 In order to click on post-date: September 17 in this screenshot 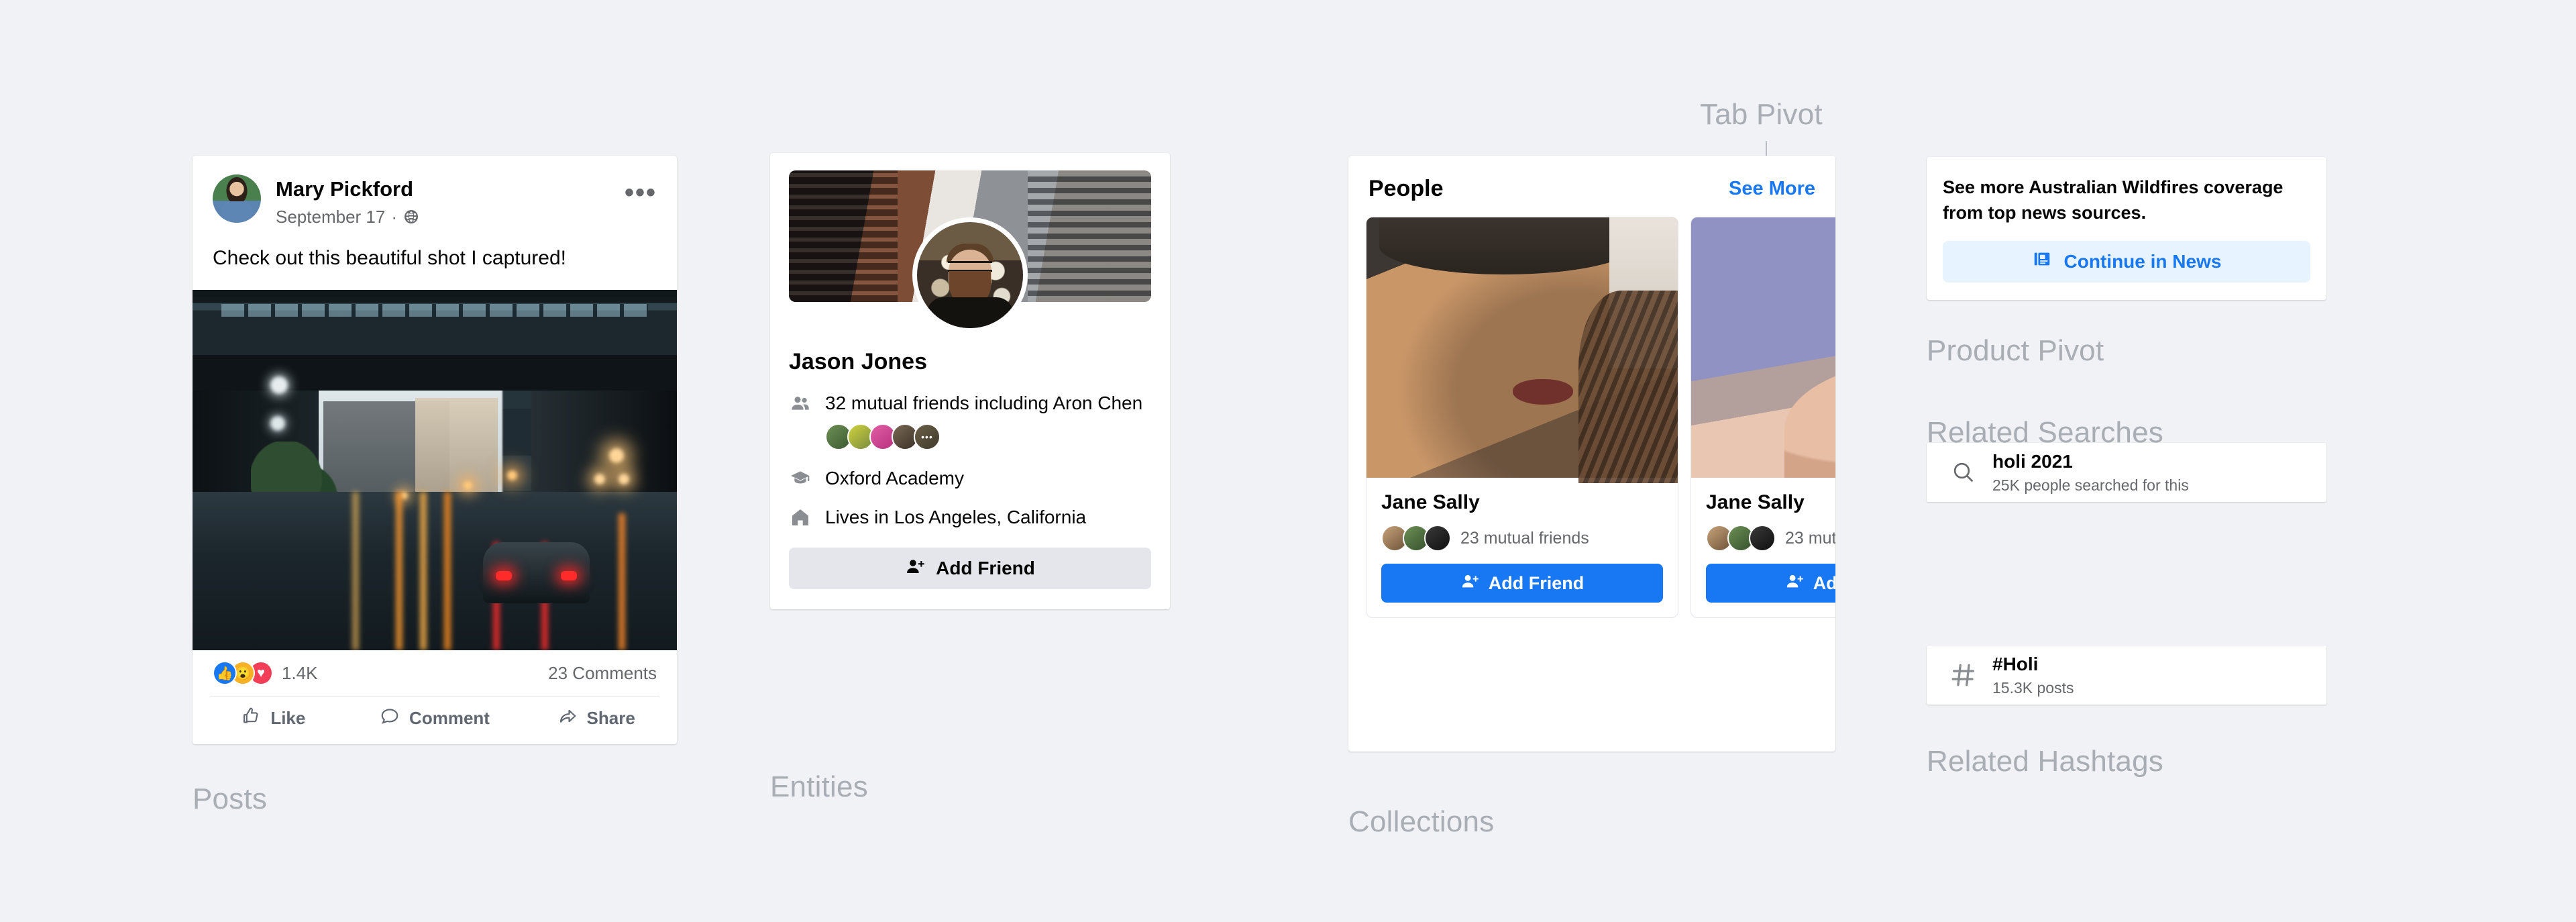, I will do `click(331, 216)`.